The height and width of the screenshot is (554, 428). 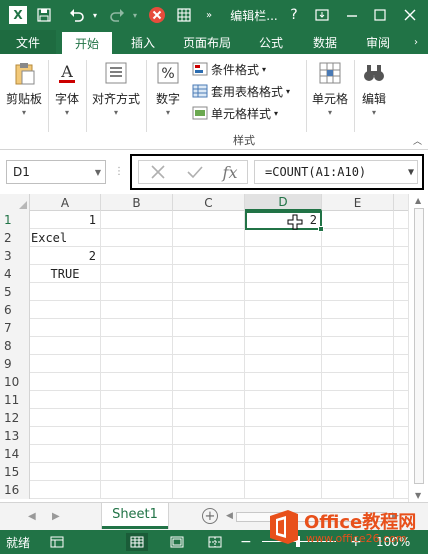 I want to click on row-header: 5, so click(x=15, y=292).